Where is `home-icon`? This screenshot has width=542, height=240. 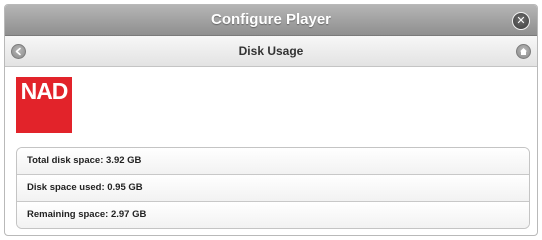 home-icon is located at coordinates (523, 51).